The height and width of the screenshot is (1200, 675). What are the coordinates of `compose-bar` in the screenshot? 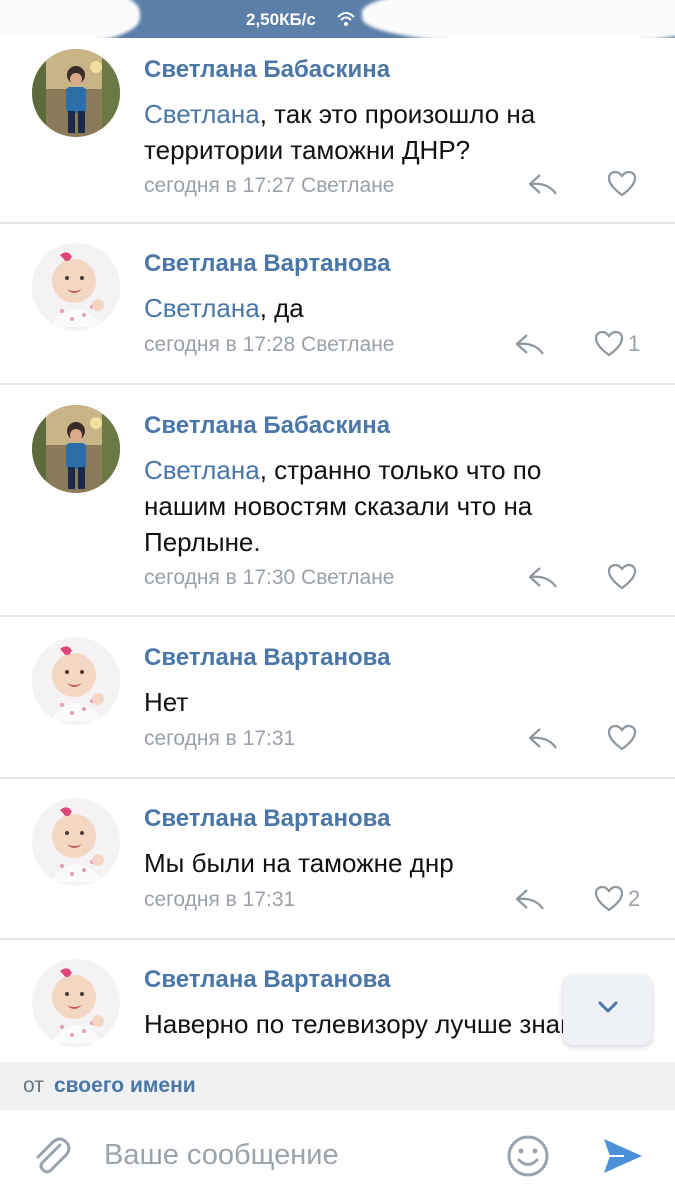 It's located at (337, 1155).